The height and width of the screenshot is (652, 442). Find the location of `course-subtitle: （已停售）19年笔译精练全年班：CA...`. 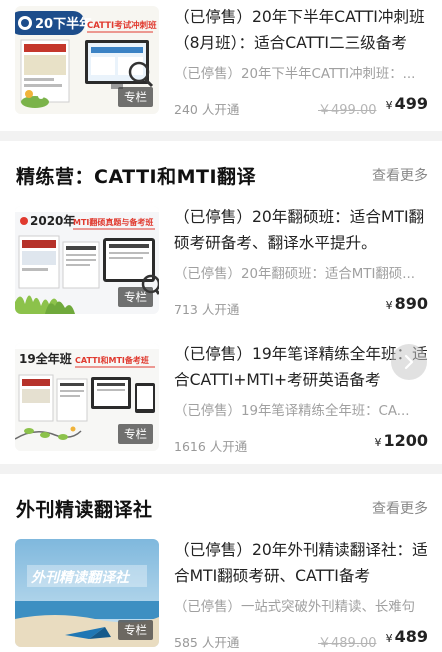

course-subtitle: （已停售）19年笔译精练全年班：CA... is located at coordinates (292, 411).